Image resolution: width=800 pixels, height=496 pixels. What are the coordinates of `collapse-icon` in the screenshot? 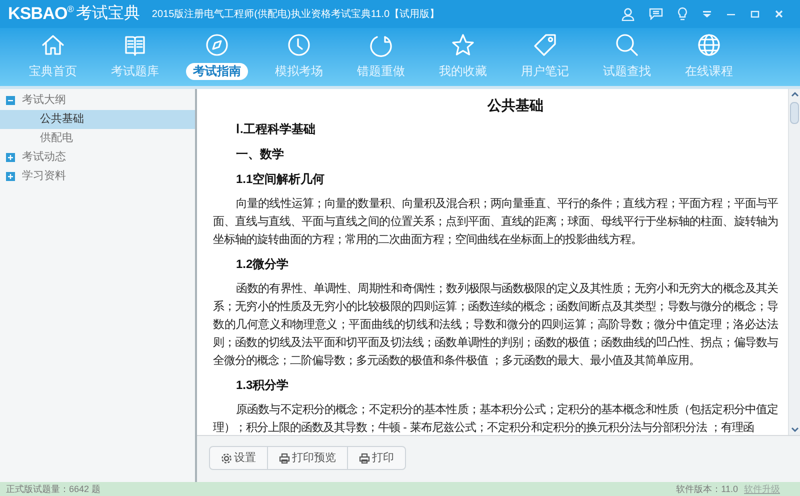 It's located at (10, 100).